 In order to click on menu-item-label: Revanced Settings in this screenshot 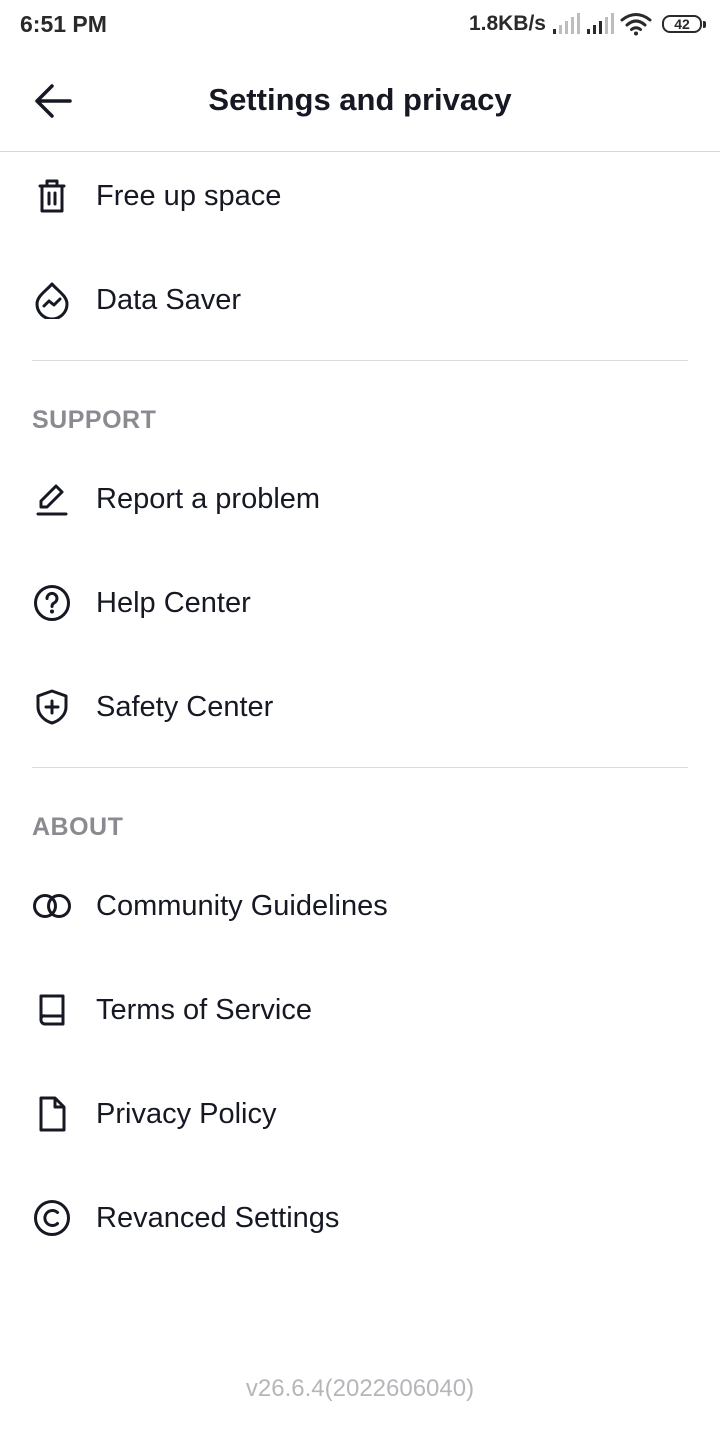, I will do `click(218, 1218)`.